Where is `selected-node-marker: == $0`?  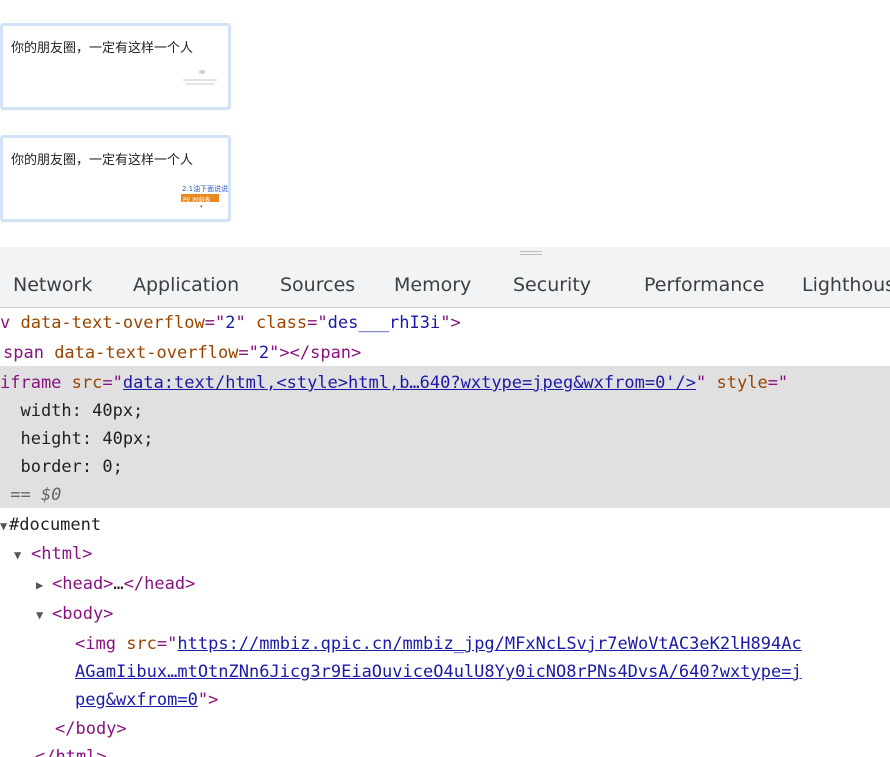 selected-node-marker: == $0 is located at coordinates (31, 495).